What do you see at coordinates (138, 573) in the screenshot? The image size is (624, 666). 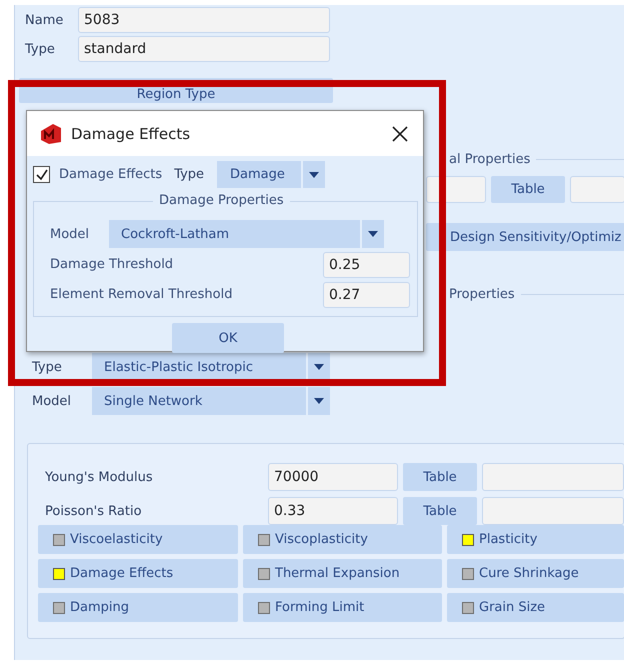 I see `toggle-button: Damage Effects` at bounding box center [138, 573].